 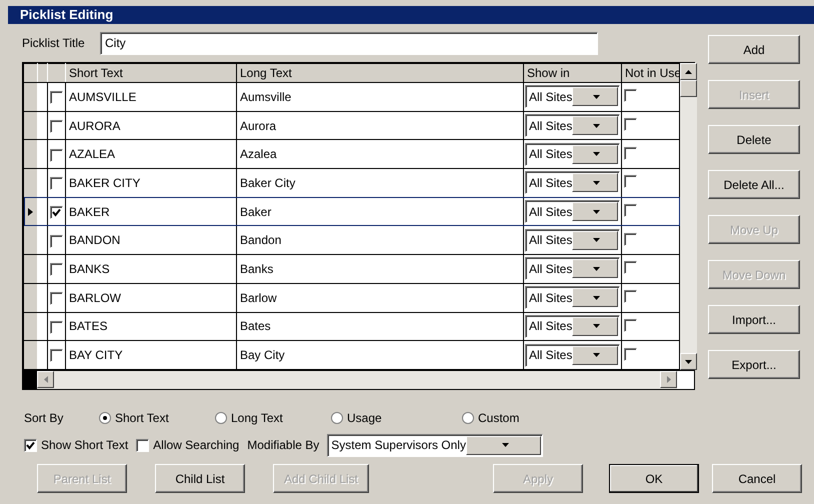 I want to click on modifiable-by-dropdown: System Supervisors Only, so click(x=435, y=445).